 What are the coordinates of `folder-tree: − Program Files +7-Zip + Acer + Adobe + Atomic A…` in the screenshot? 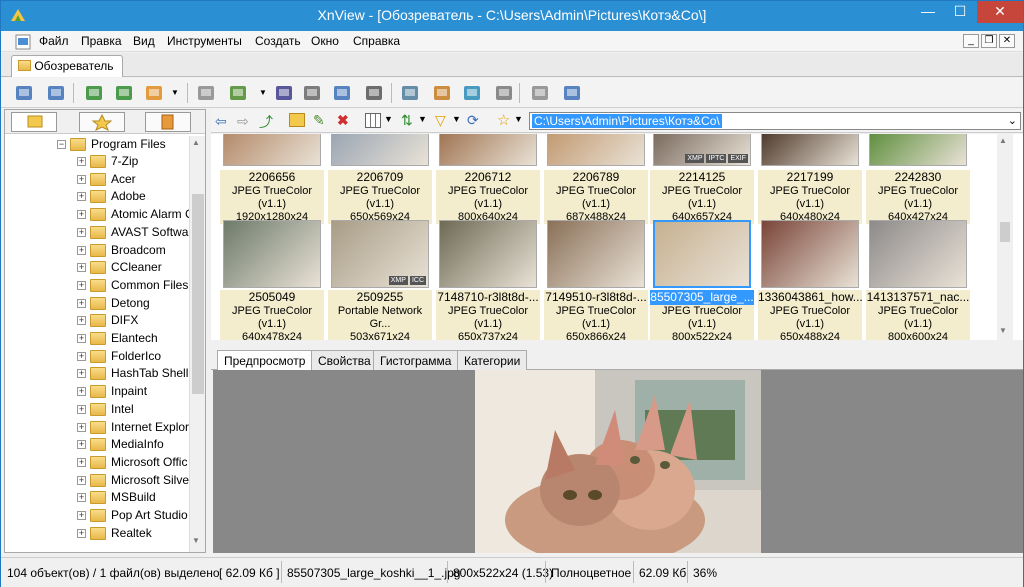 It's located at (97, 344).